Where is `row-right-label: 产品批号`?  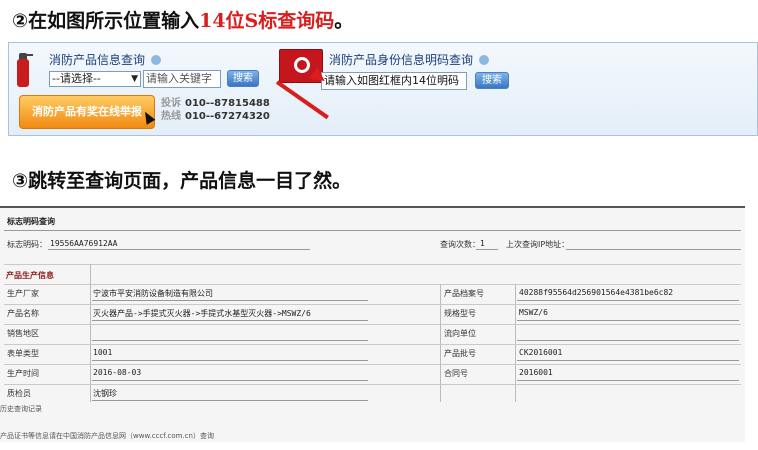 row-right-label: 产品批号 is located at coordinates (460, 353).